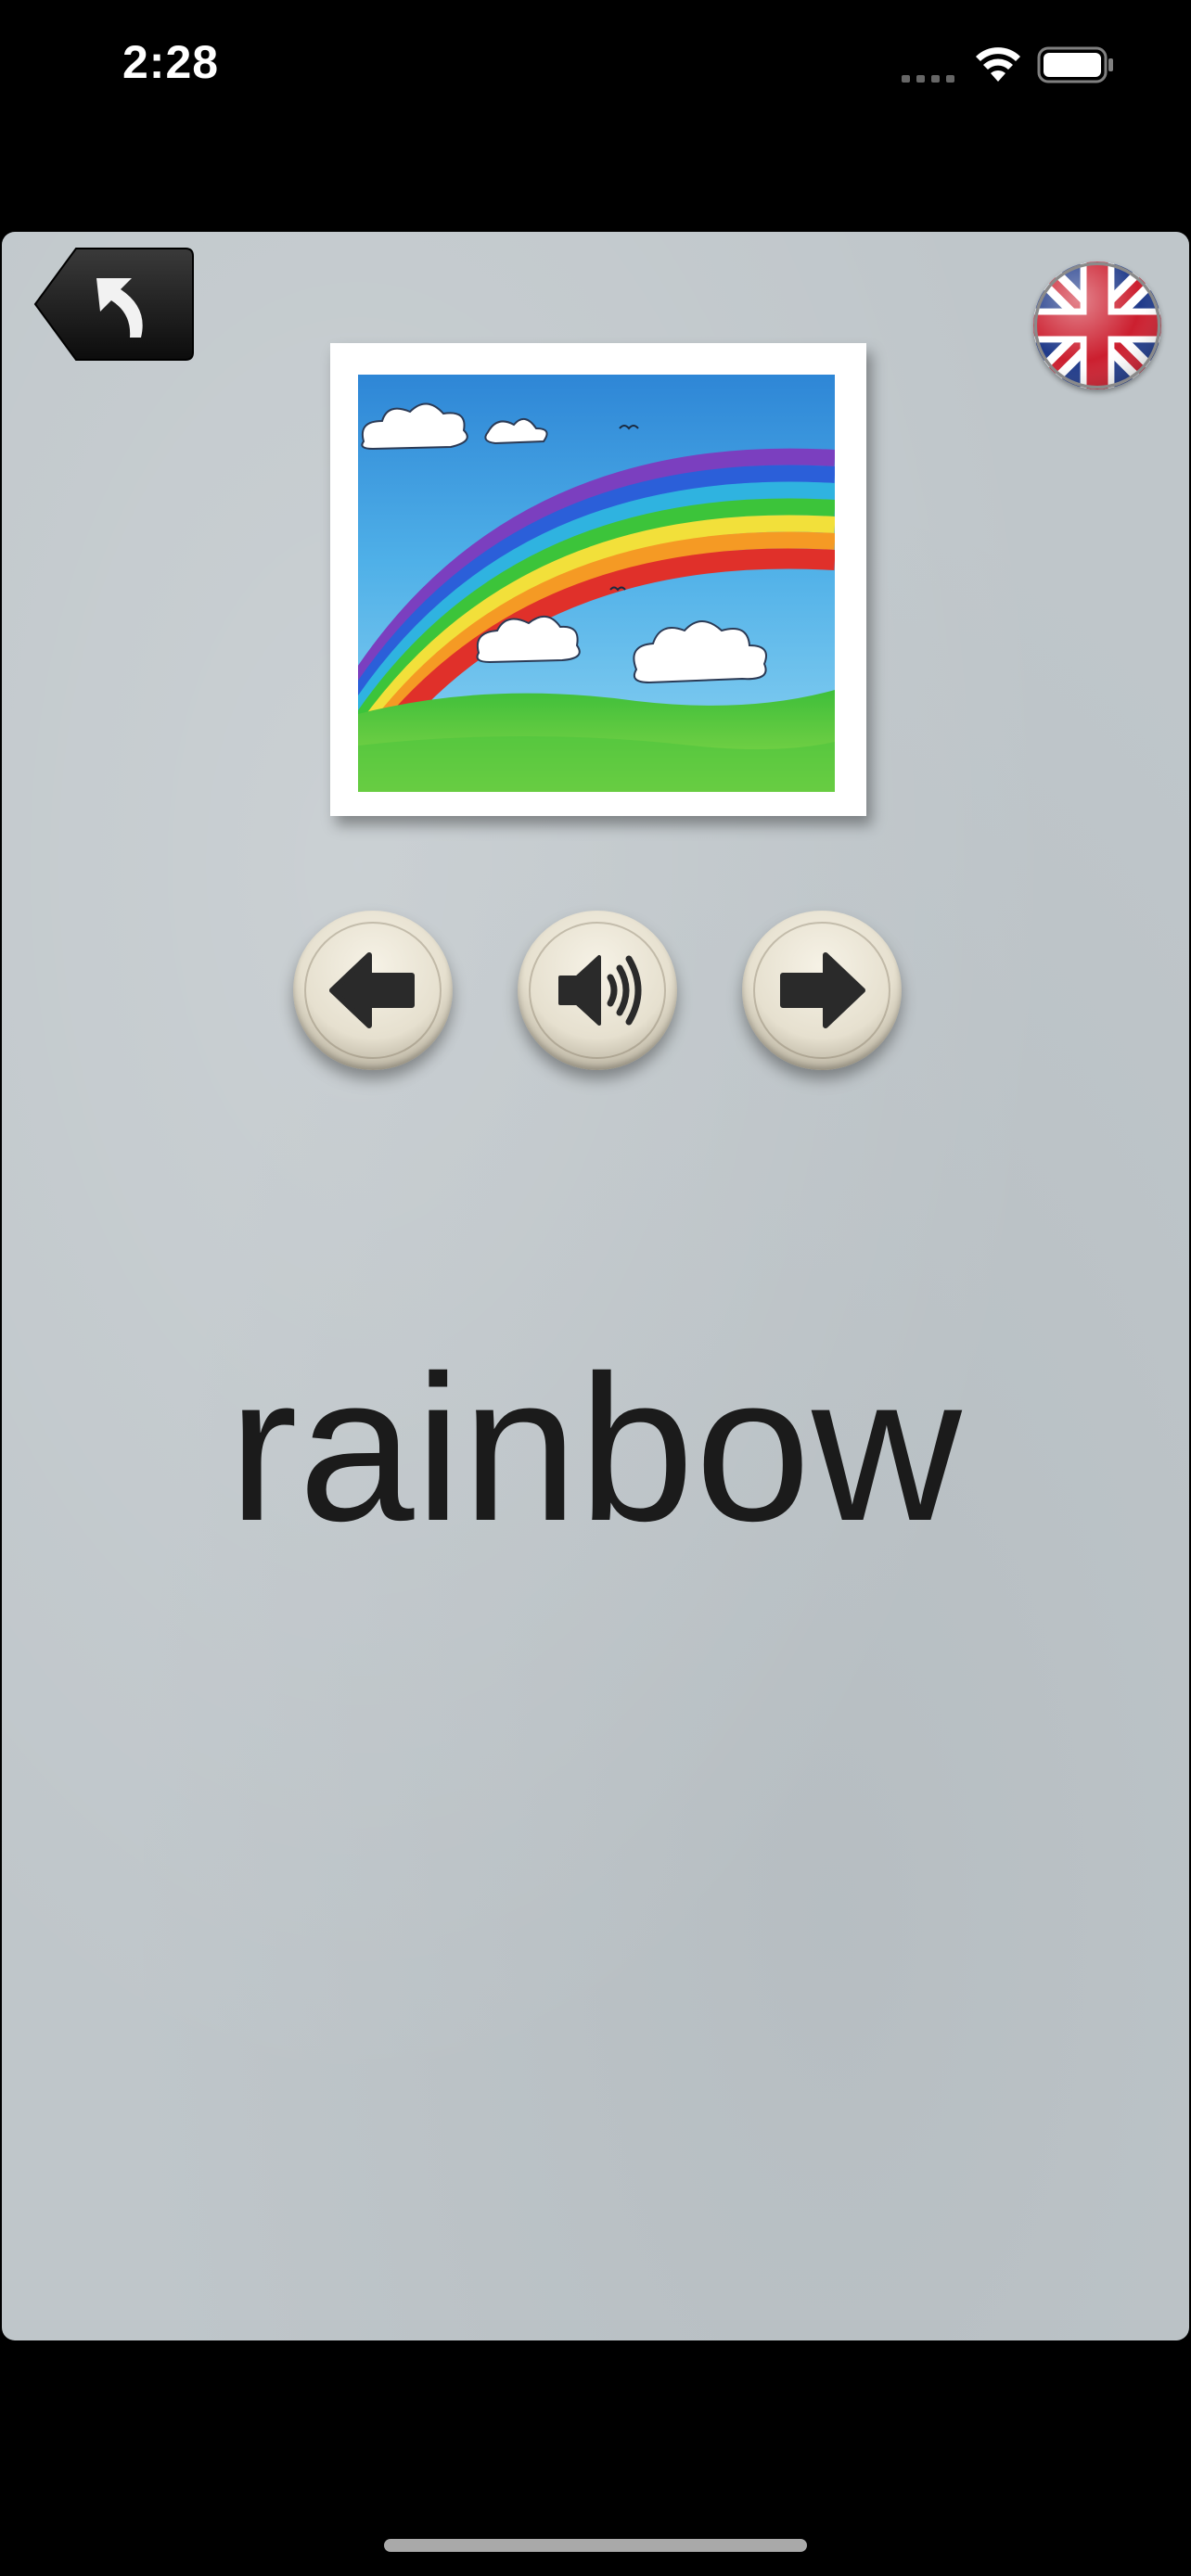 This screenshot has height=2576, width=1191. I want to click on flashcard-word: rainbow, so click(595, 1448).